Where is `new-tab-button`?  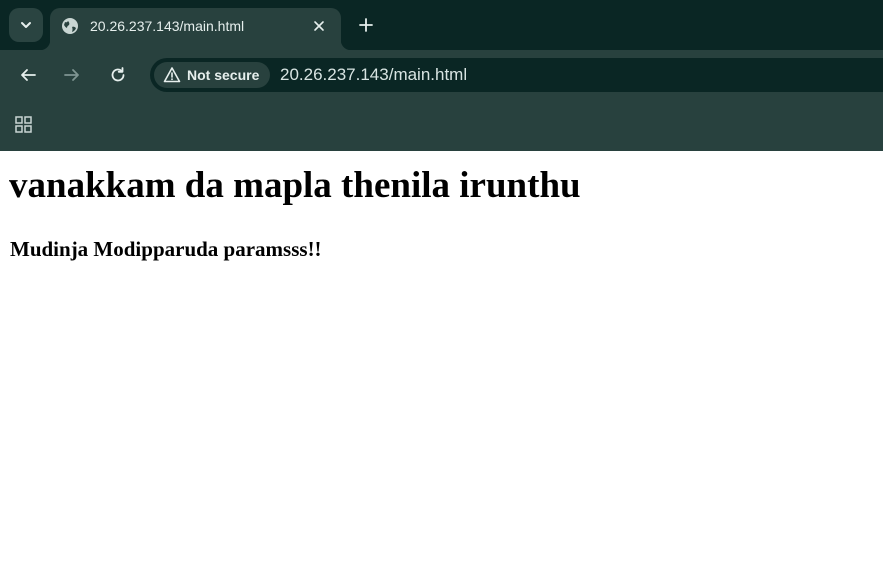
new-tab-button is located at coordinates (366, 25).